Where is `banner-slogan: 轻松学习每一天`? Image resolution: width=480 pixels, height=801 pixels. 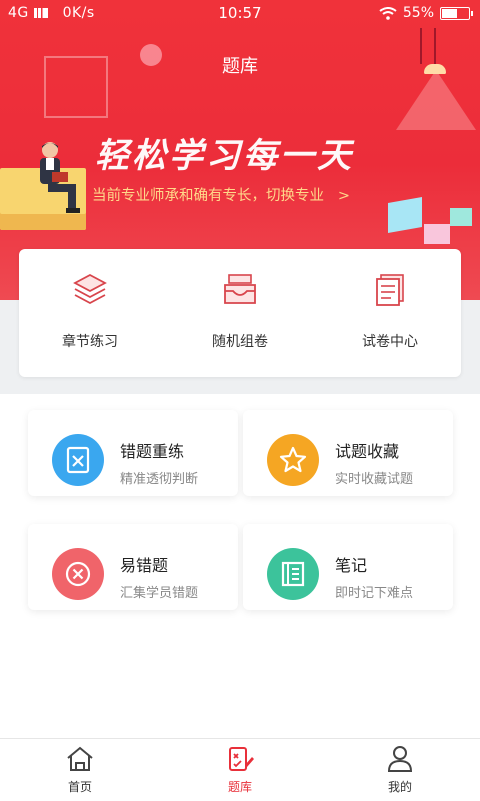
banner-slogan: 轻松学习每一天 is located at coordinates (224, 156).